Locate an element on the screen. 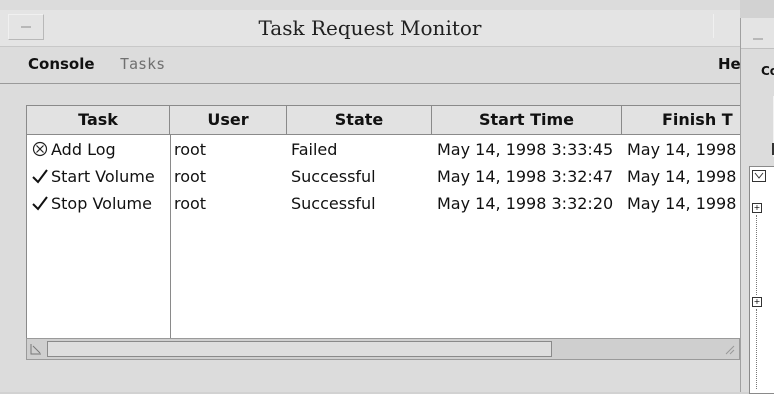 The height and width of the screenshot is (394, 774). window-title: Task Request Monitor is located at coordinates (370, 28).